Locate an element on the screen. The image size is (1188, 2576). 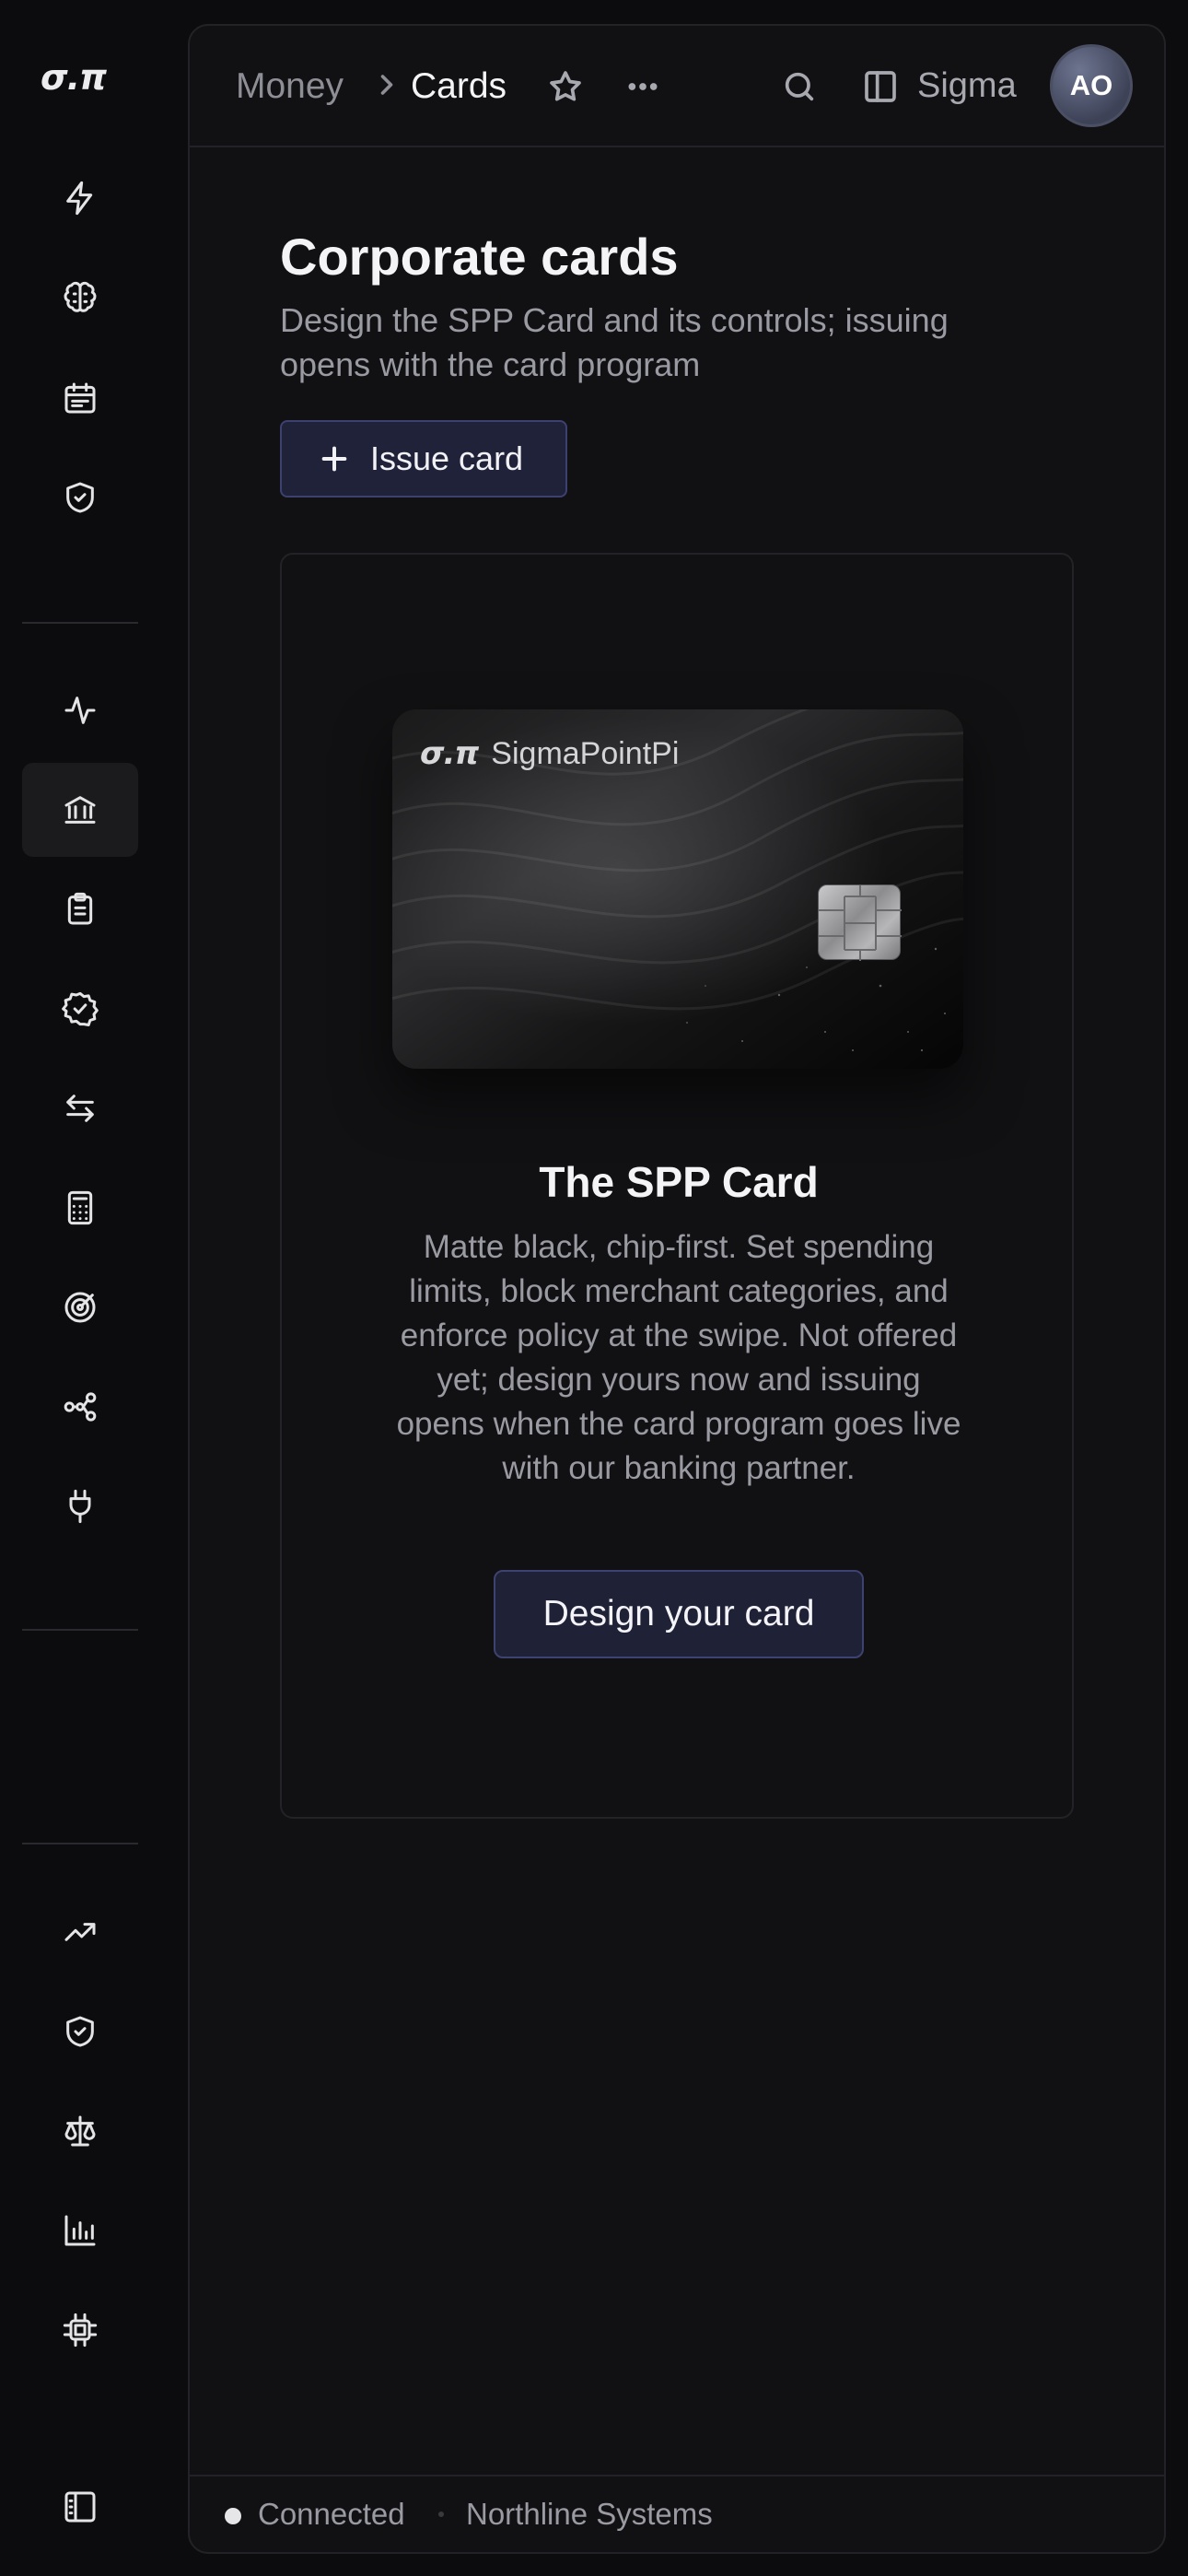
rail-item-transfers is located at coordinates (80, 1108).